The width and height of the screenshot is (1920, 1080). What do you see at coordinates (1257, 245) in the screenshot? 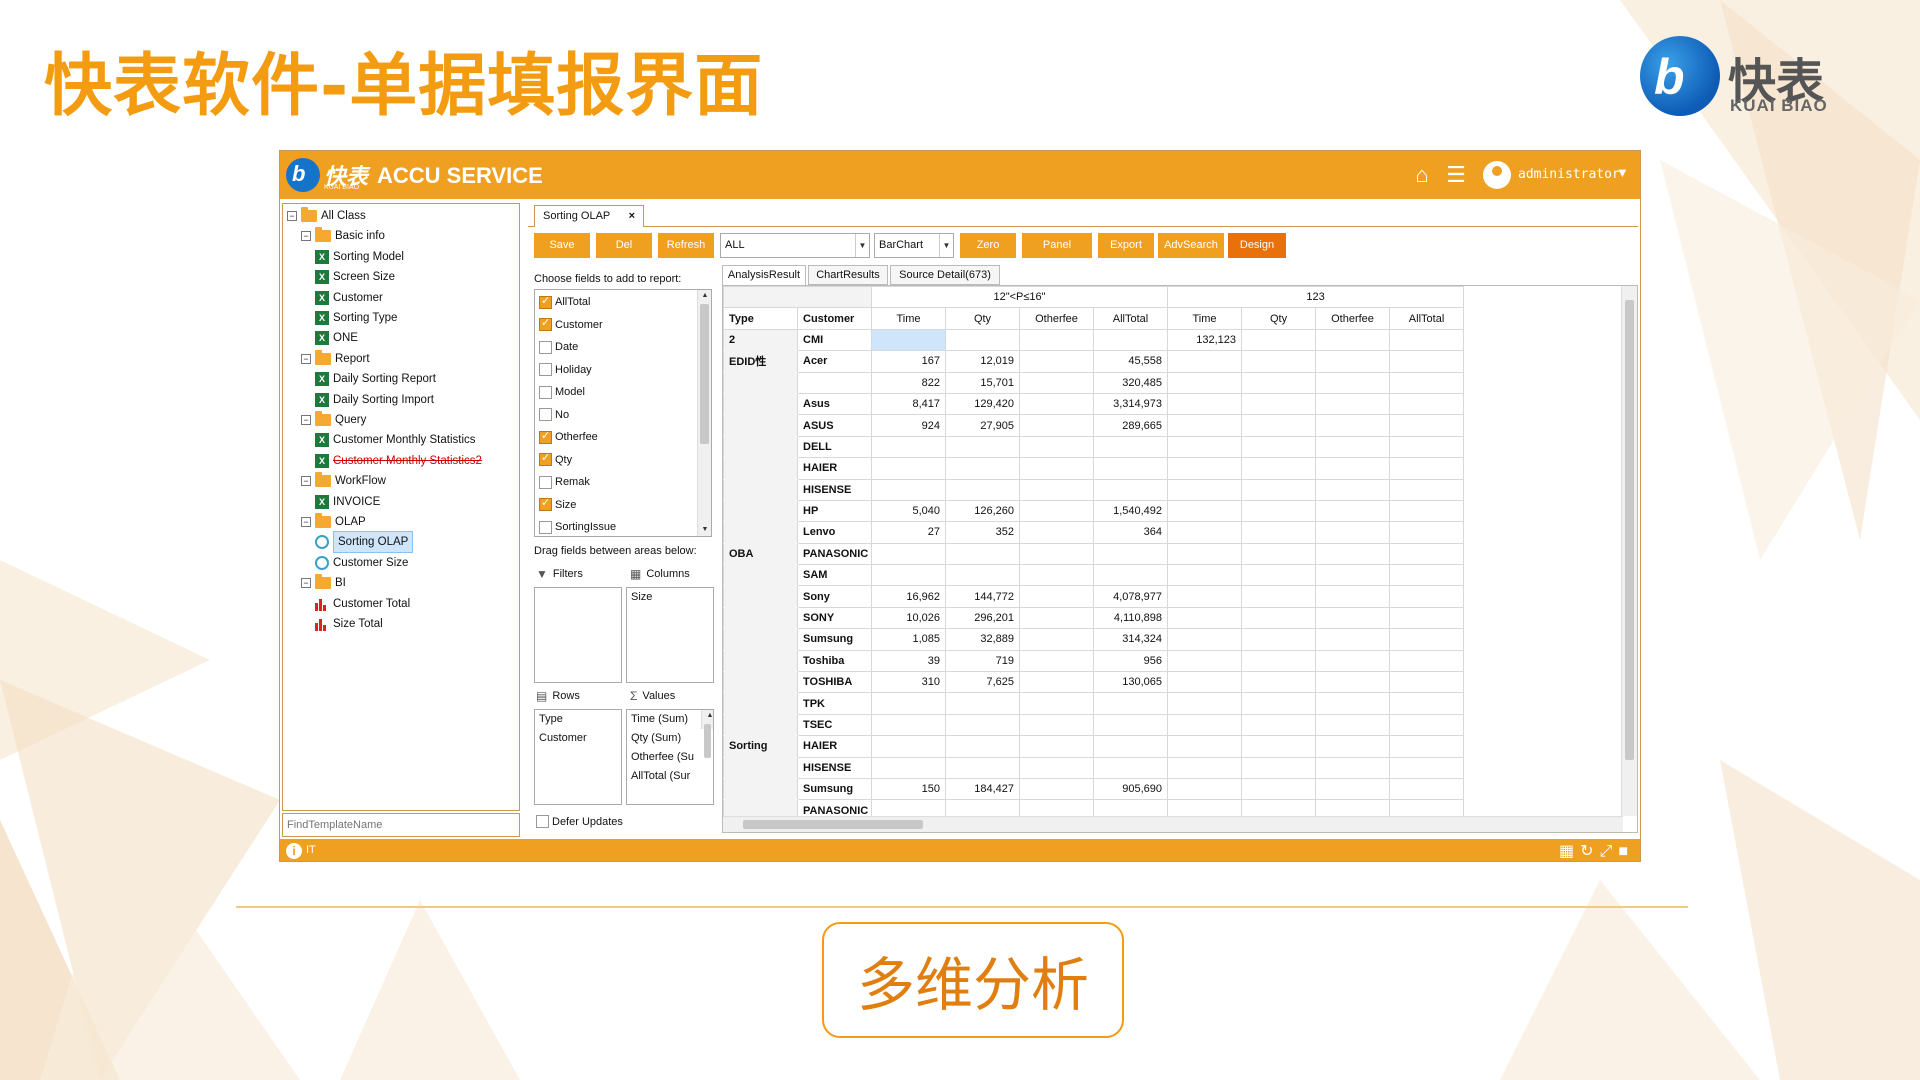
I see `design-button: Design` at bounding box center [1257, 245].